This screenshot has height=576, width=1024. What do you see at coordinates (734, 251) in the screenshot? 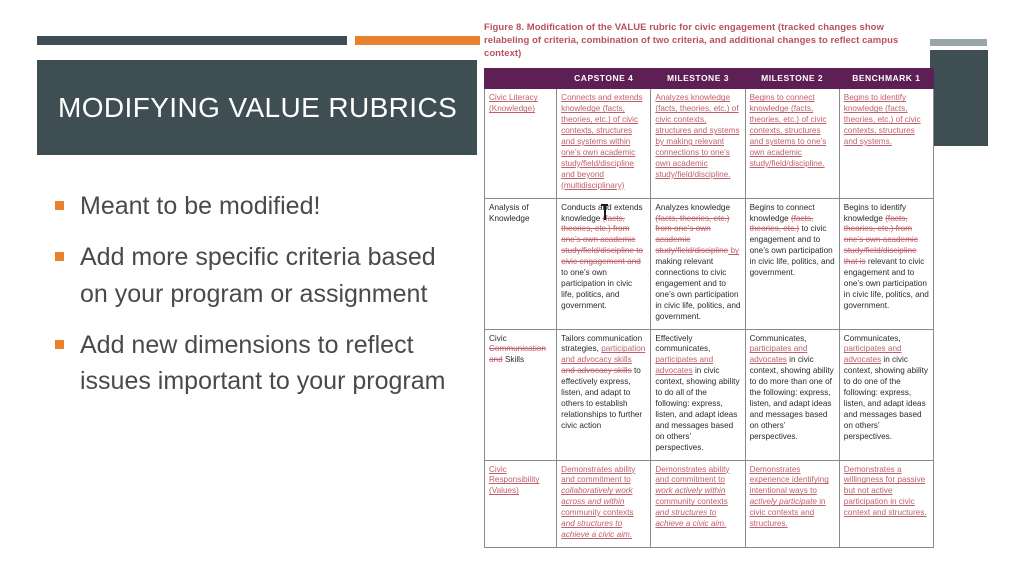
I see `inserted-text-run: by` at bounding box center [734, 251].